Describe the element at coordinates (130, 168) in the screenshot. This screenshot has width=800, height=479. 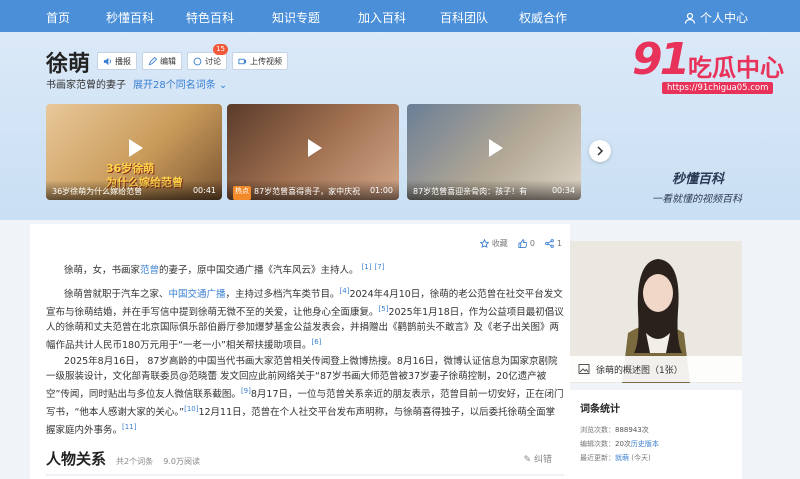
I see `video-overlay-line: 36岁徐萌` at that location.